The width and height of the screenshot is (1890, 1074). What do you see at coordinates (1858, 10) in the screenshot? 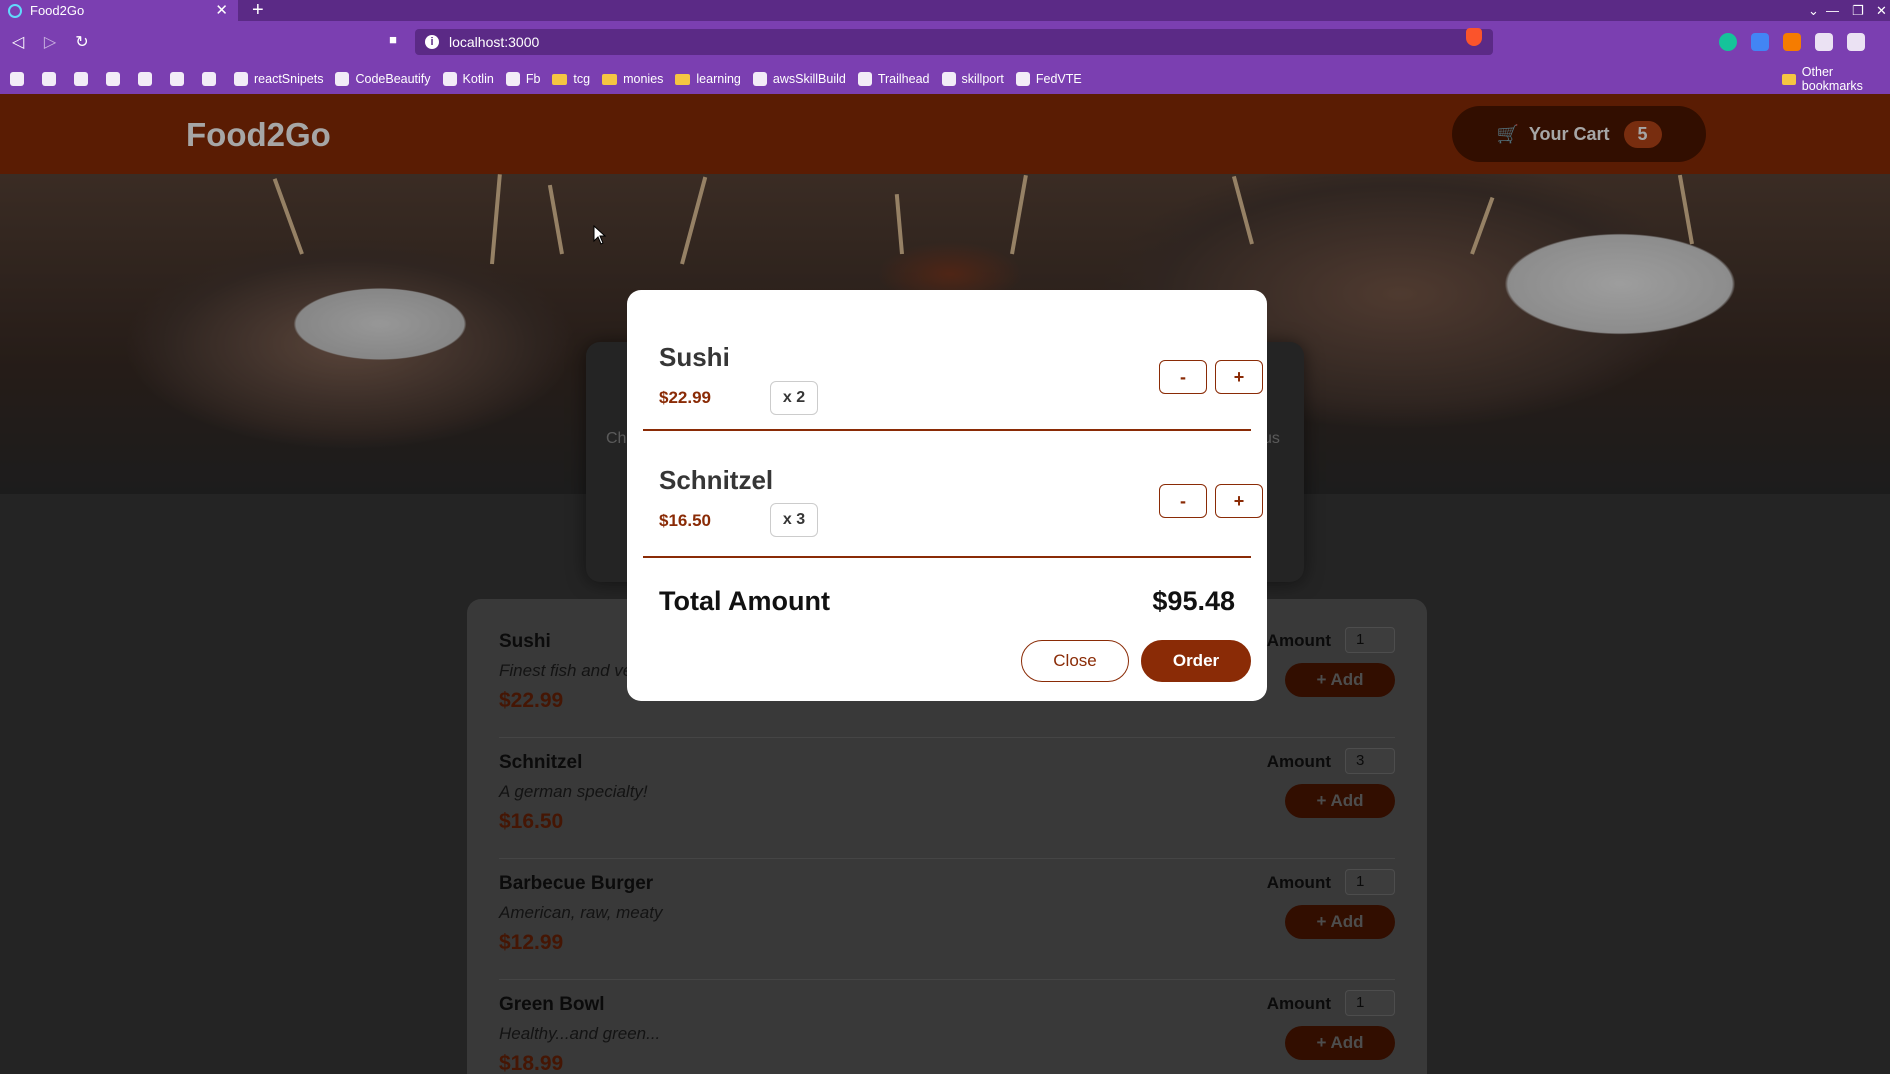
I see `restore-button: ❐` at bounding box center [1858, 10].